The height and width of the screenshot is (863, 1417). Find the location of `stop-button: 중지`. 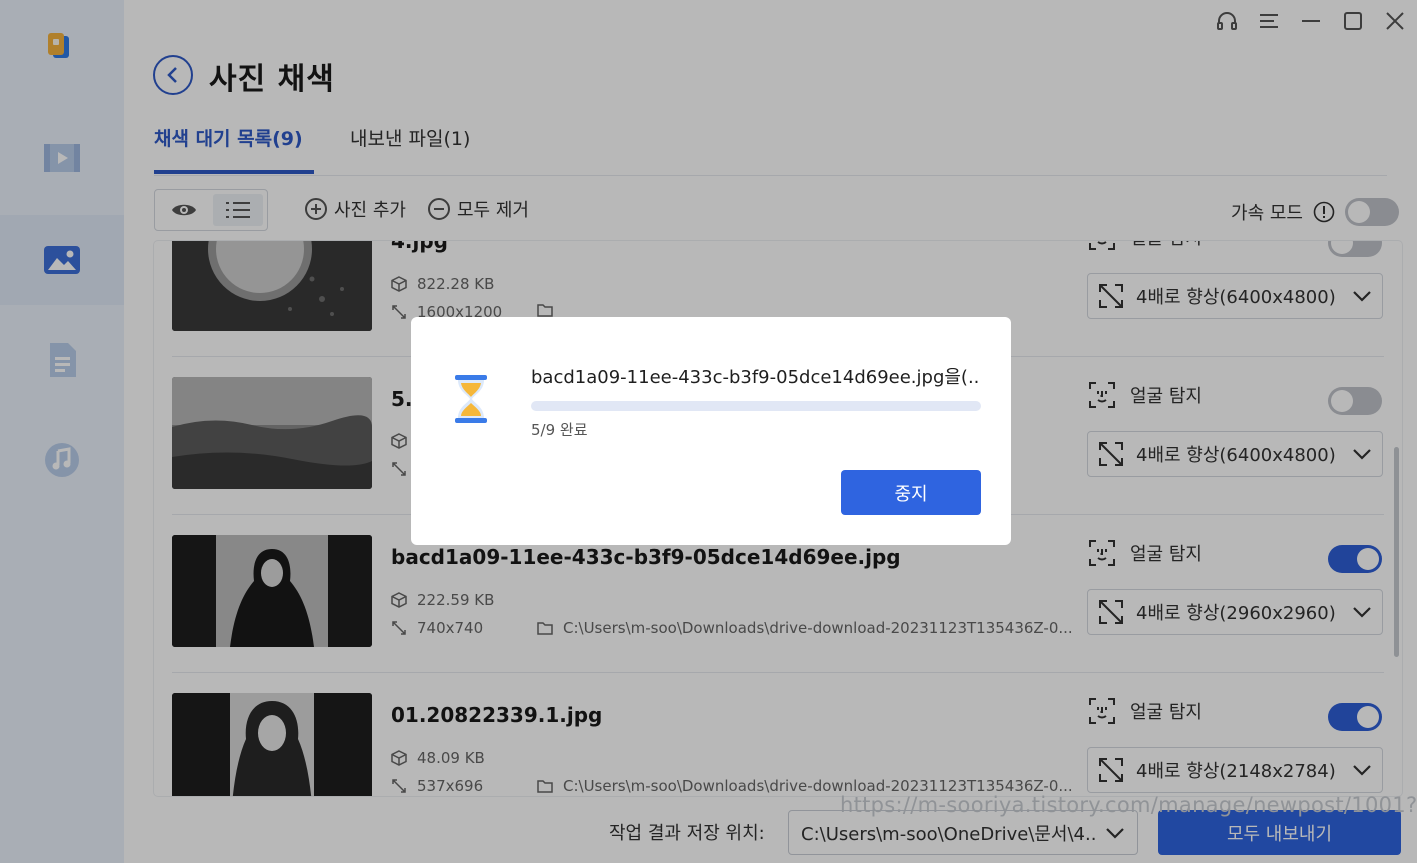

stop-button: 중지 is located at coordinates (911, 492).